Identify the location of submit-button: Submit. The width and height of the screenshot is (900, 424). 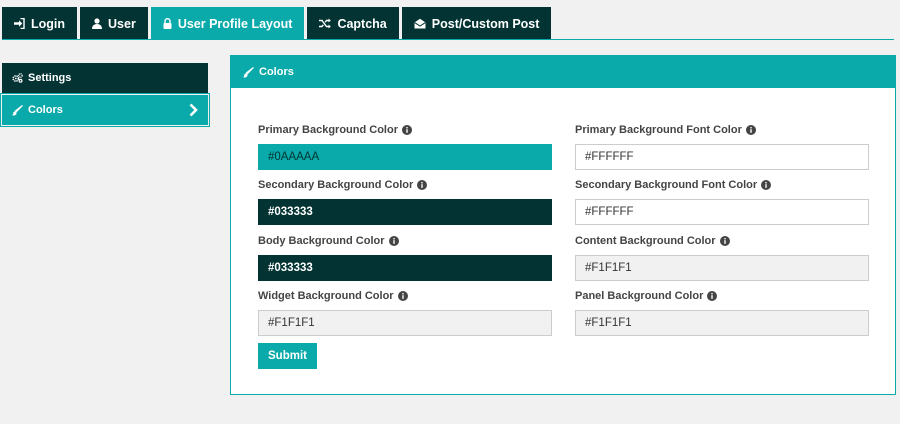
(287, 356).